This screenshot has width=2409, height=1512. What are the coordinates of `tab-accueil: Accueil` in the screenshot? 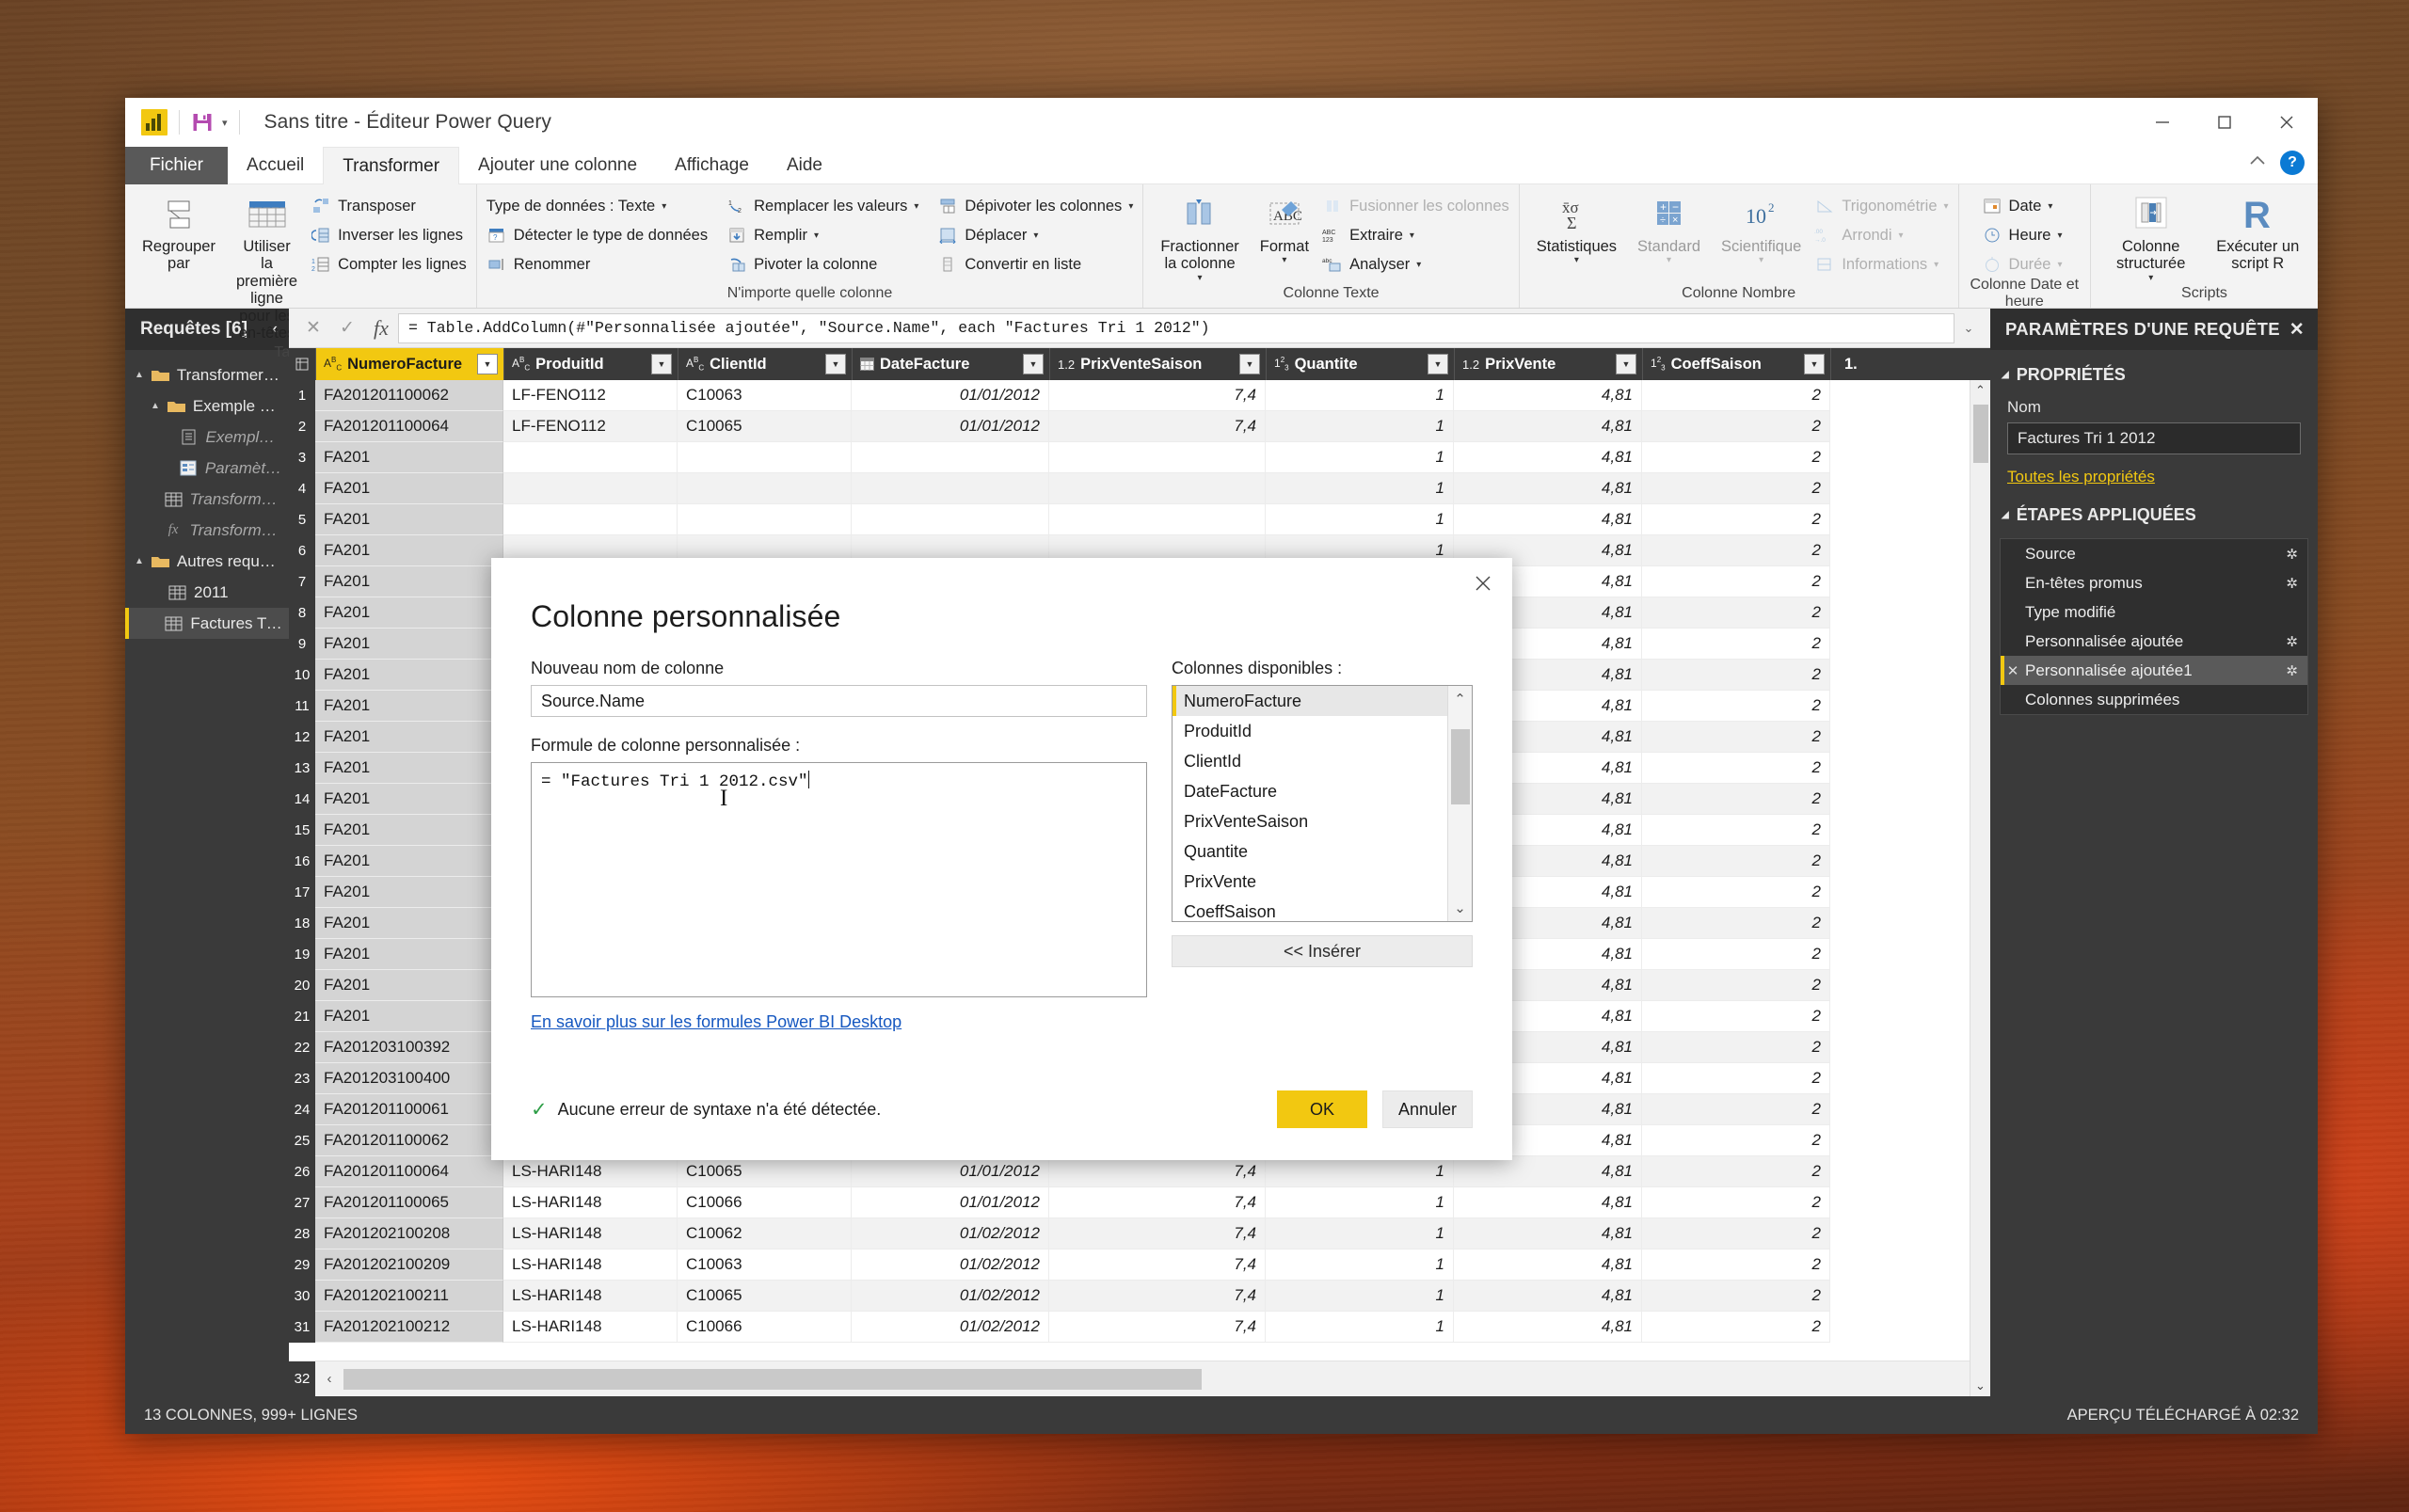 It's located at (276, 165).